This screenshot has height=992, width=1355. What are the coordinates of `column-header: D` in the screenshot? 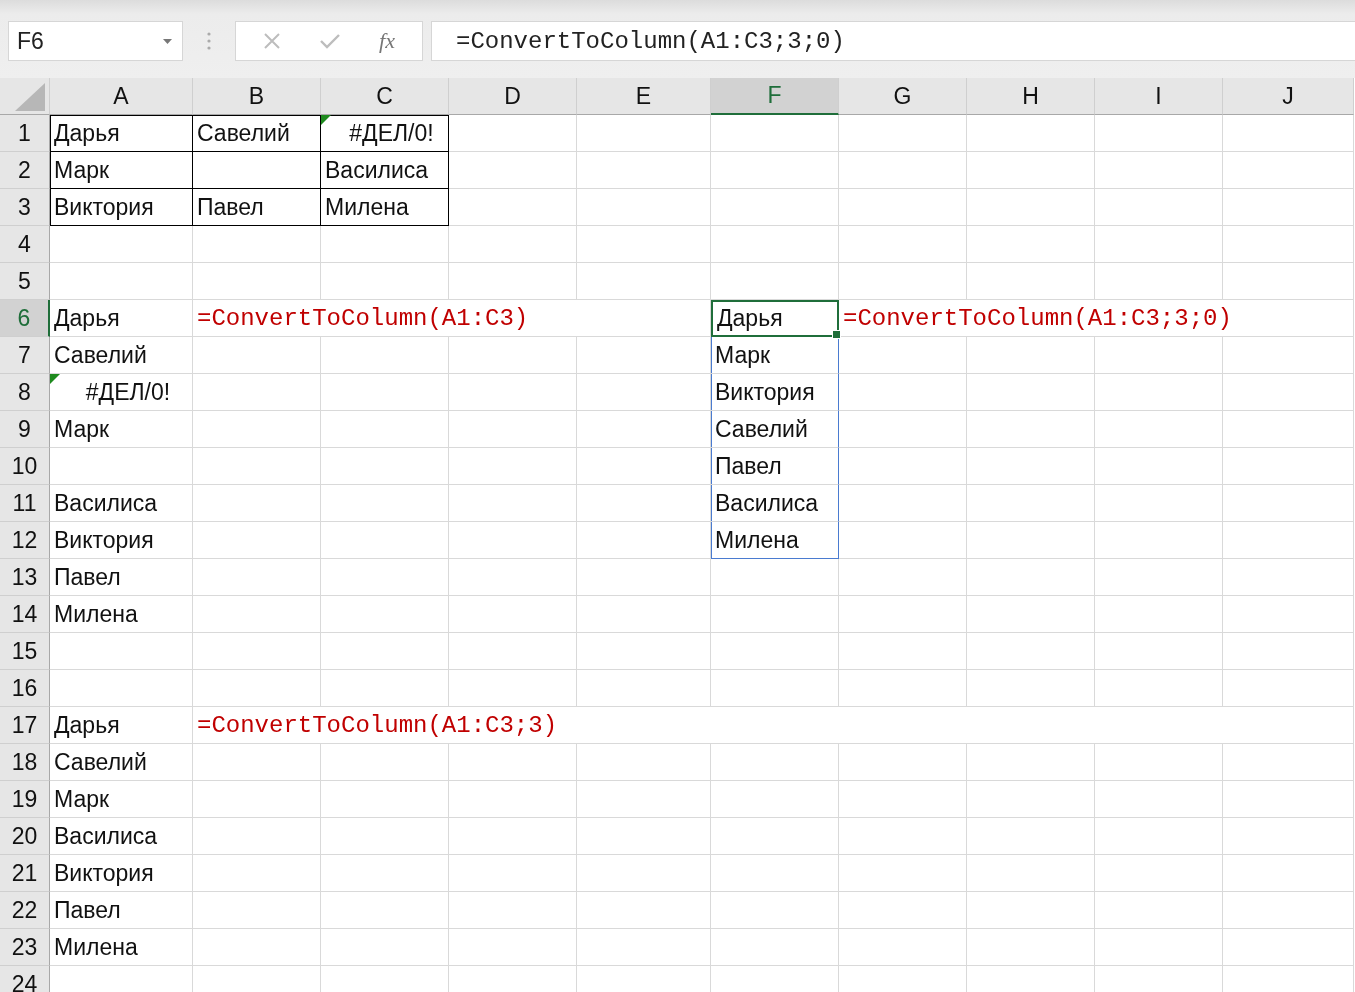 It's located at (513, 96).